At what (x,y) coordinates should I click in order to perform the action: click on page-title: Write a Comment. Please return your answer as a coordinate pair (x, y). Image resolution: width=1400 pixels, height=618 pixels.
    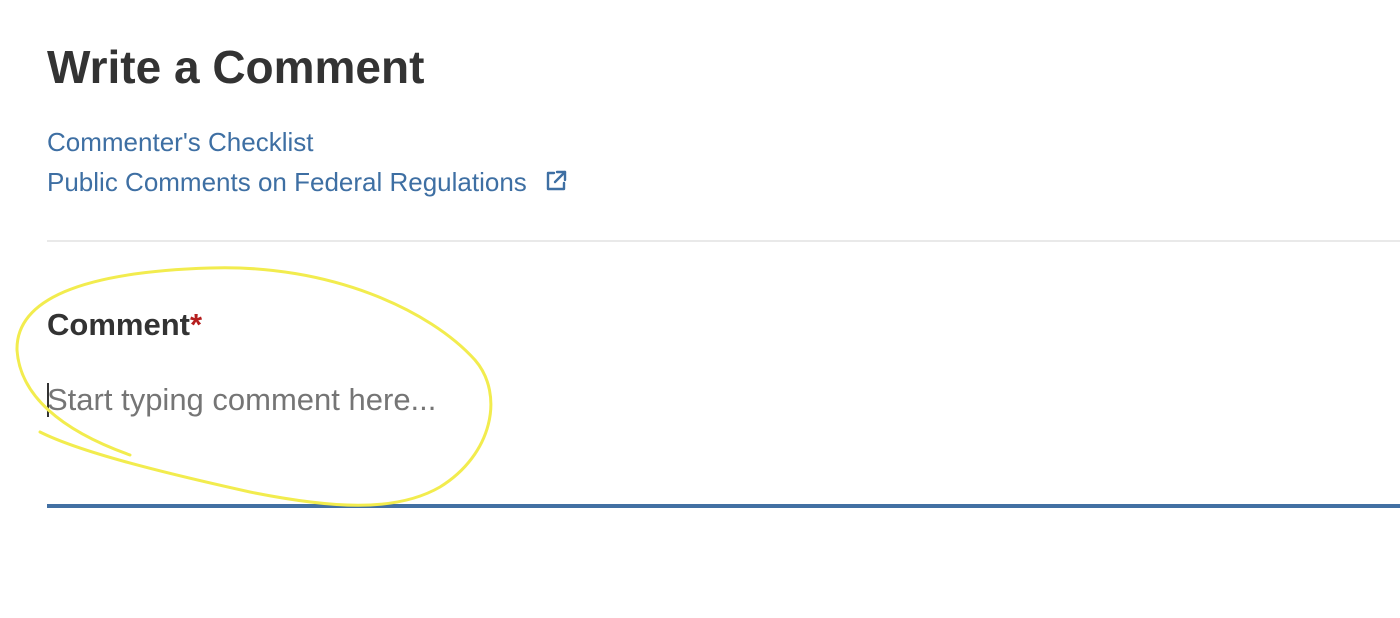
    Looking at the image, I should click on (236, 67).